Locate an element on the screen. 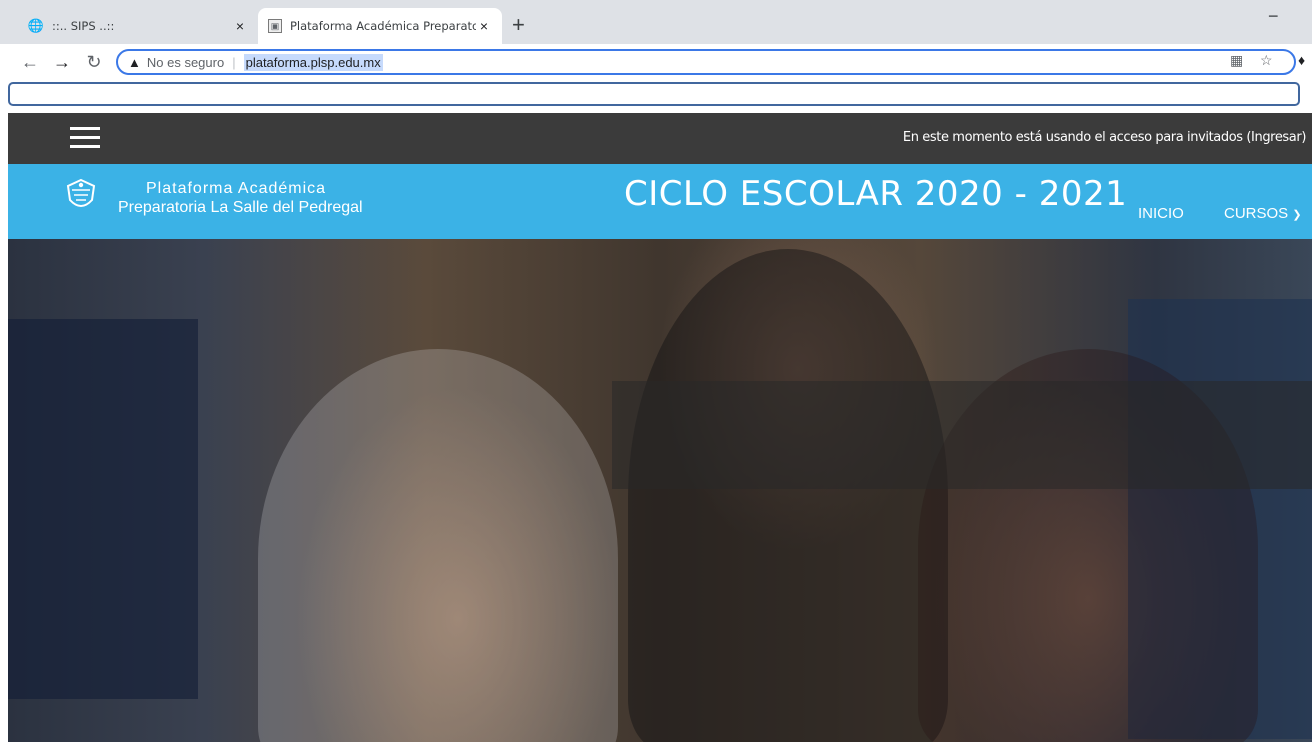 The width and height of the screenshot is (1312, 742). nav-cursos-link: CURSOS ❯ is located at coordinates (1263, 213).